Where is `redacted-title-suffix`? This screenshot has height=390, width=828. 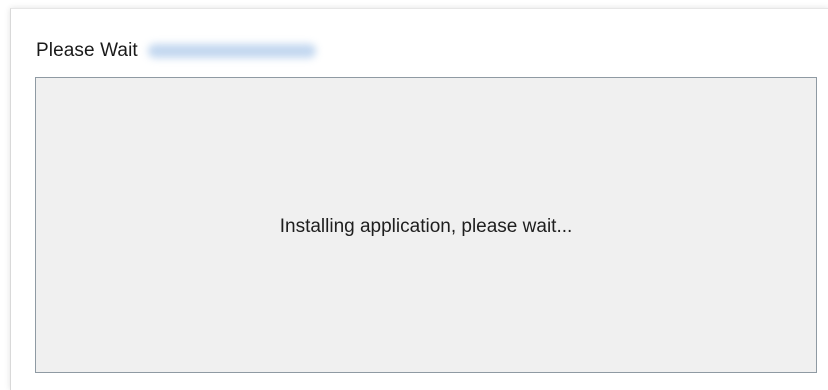
redacted-title-suffix is located at coordinates (231, 51).